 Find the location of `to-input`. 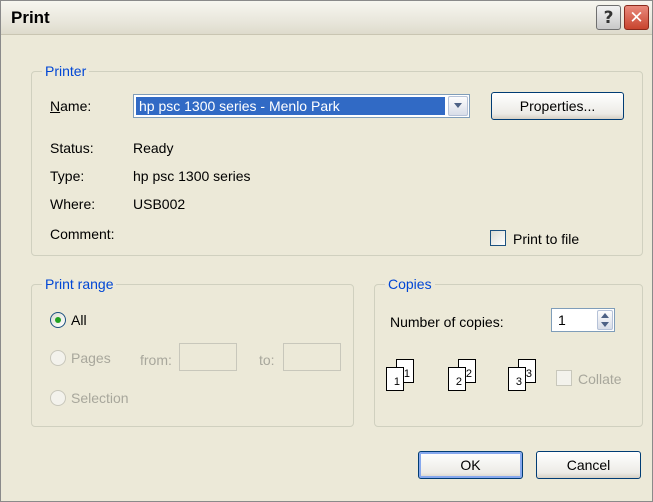

to-input is located at coordinates (312, 357).